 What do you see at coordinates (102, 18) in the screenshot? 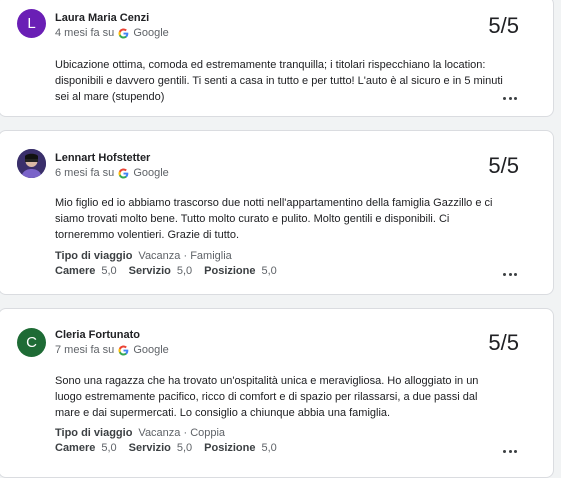
I see `review-author: Laura Maria Cenzi` at bounding box center [102, 18].